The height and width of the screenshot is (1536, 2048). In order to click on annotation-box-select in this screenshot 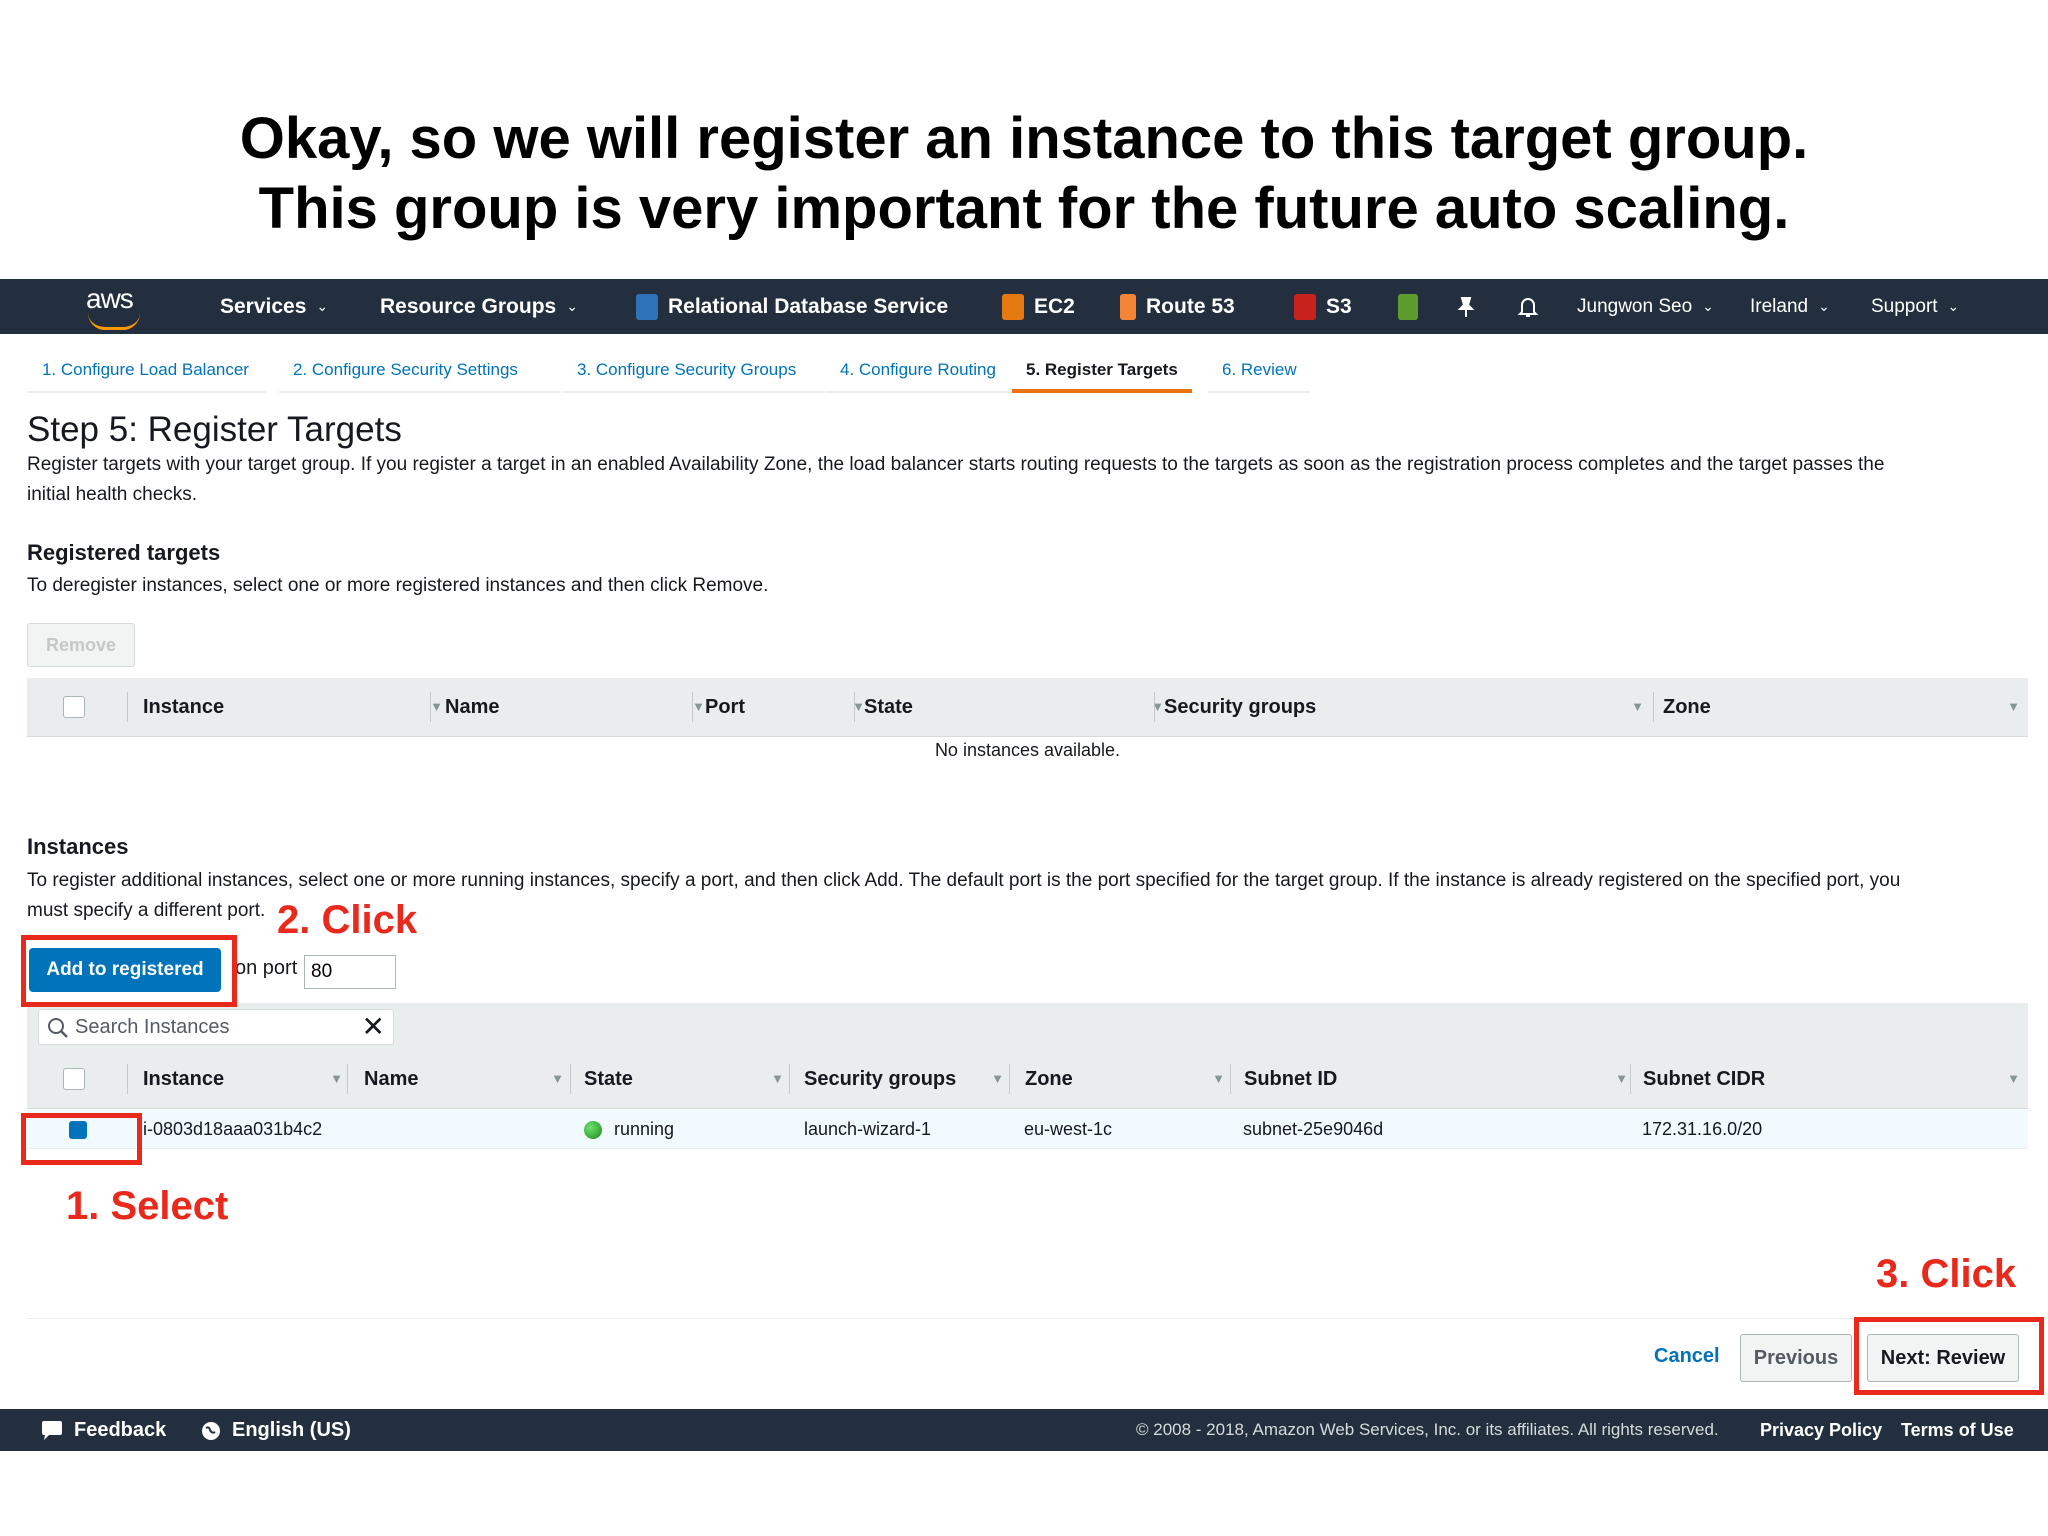, I will do `click(81, 1139)`.